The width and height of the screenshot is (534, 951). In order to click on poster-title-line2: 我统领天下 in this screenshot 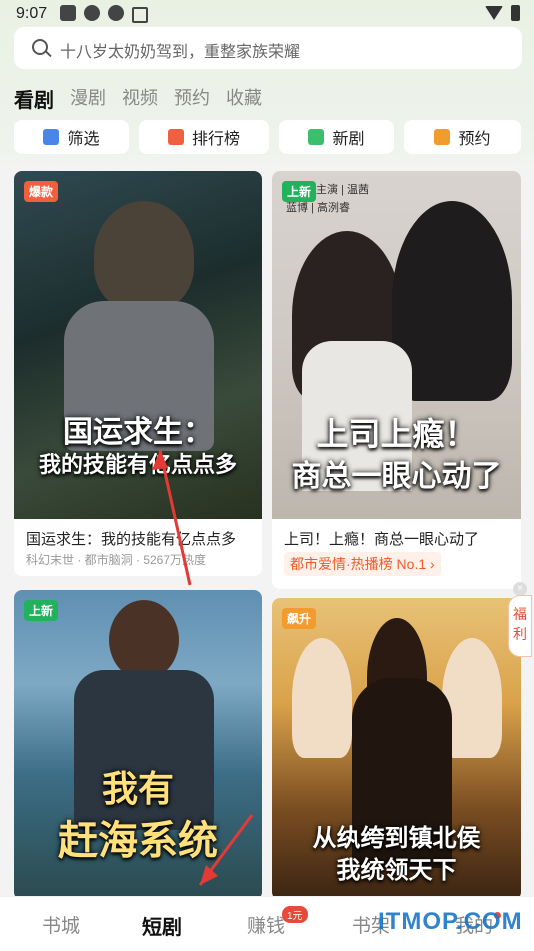, I will do `click(396, 870)`.